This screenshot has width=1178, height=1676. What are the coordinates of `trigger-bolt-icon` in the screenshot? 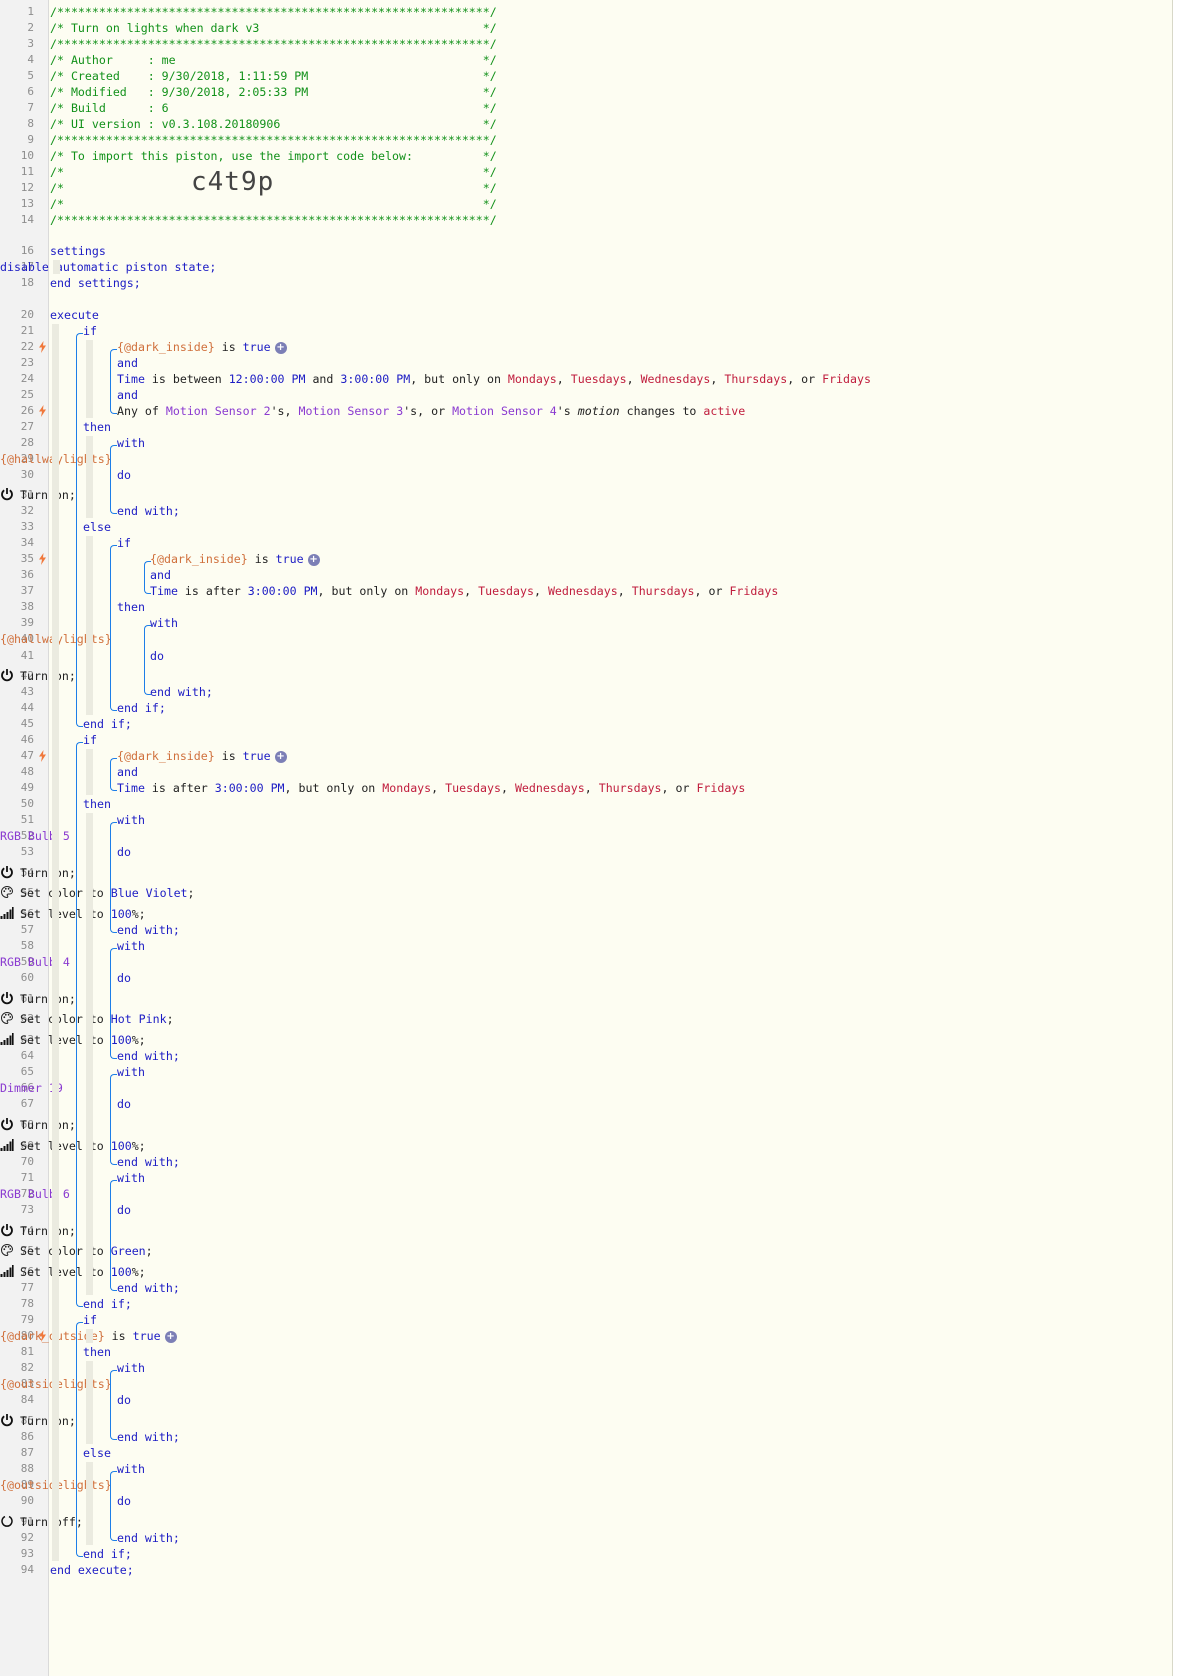 It's located at (42, 347).